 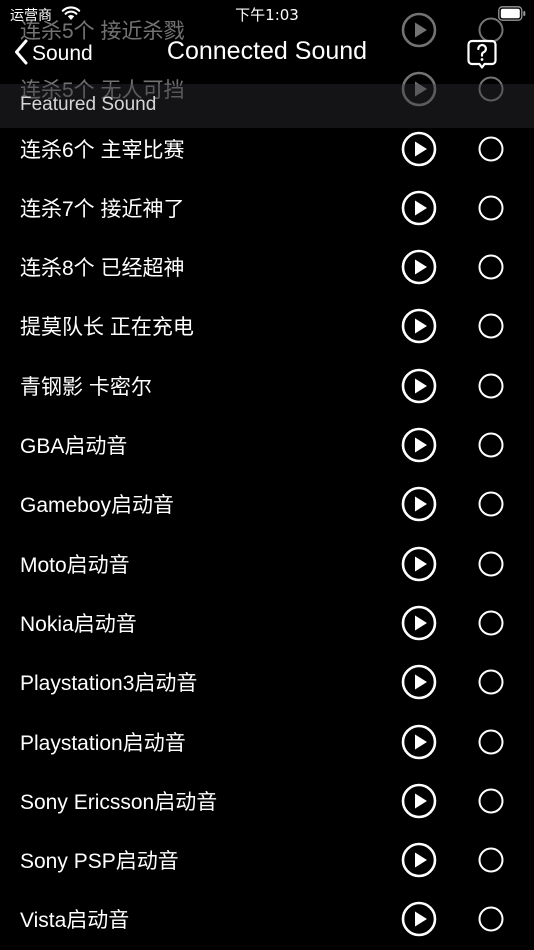 I want to click on sound-row: 连杀7个 接近神了, so click(x=267, y=207).